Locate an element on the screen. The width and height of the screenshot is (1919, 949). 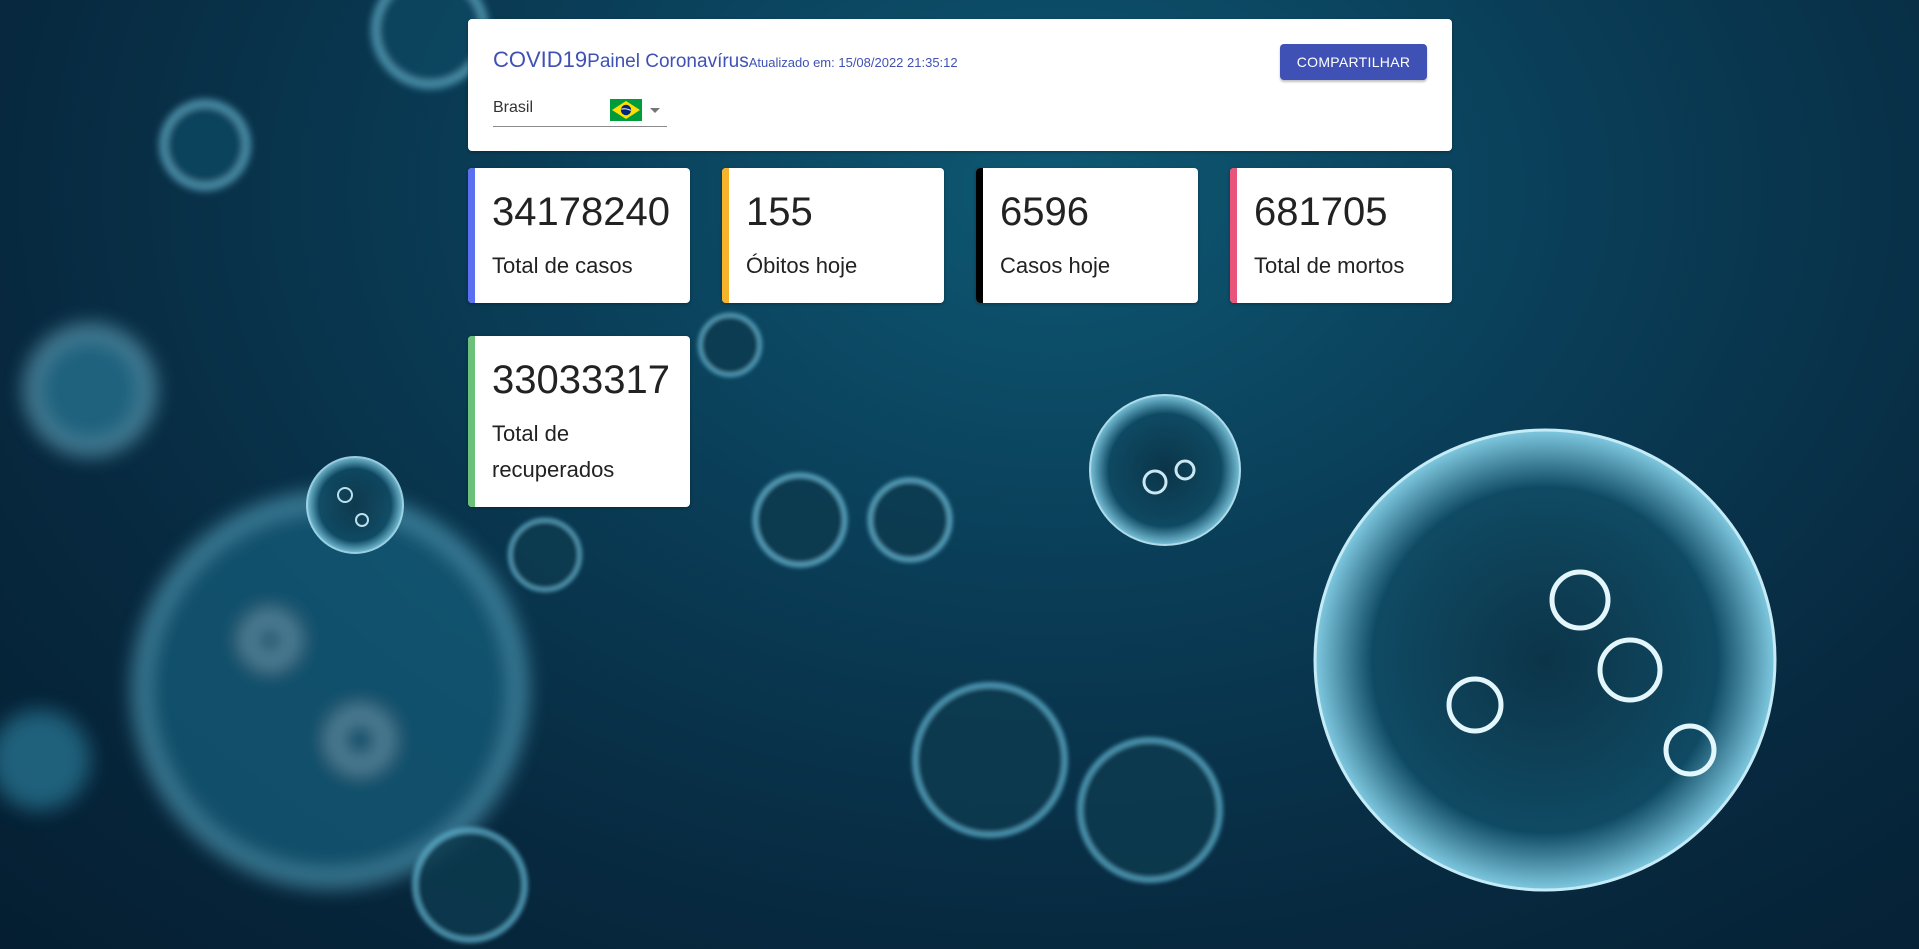
brazil-flag-icon is located at coordinates (626, 110).